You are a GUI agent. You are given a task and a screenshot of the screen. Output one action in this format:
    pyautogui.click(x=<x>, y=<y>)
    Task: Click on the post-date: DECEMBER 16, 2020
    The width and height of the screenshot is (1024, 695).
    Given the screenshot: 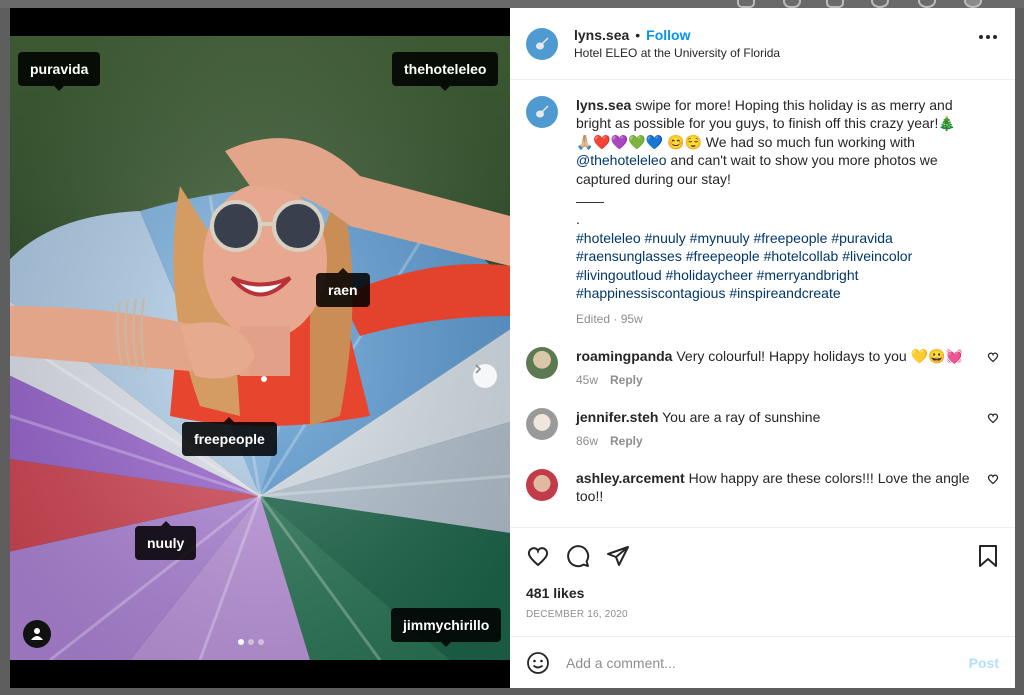 What is the action you would take?
    pyautogui.click(x=577, y=614)
    